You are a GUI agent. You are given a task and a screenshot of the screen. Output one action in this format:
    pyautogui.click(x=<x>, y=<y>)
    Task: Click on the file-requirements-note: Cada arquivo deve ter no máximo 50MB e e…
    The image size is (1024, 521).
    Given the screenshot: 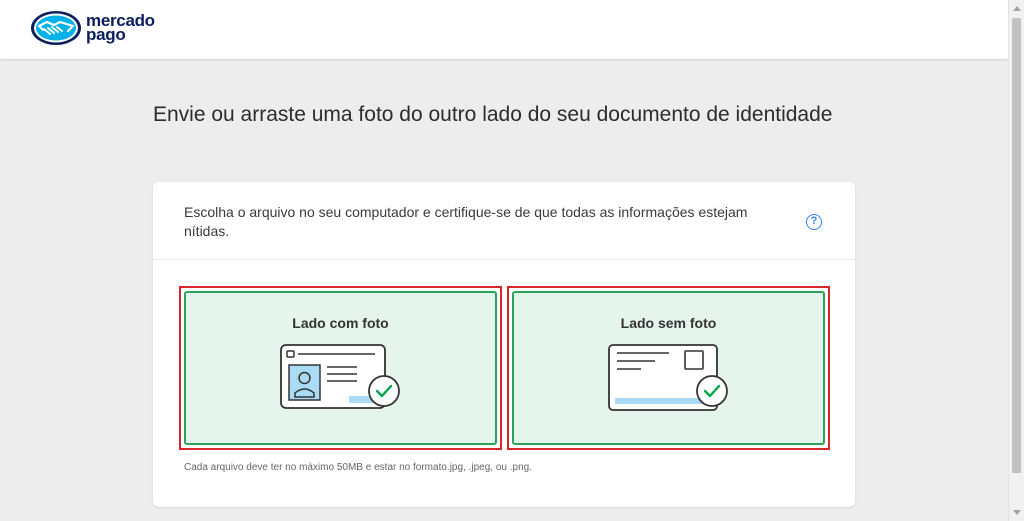 What is the action you would take?
    pyautogui.click(x=358, y=467)
    